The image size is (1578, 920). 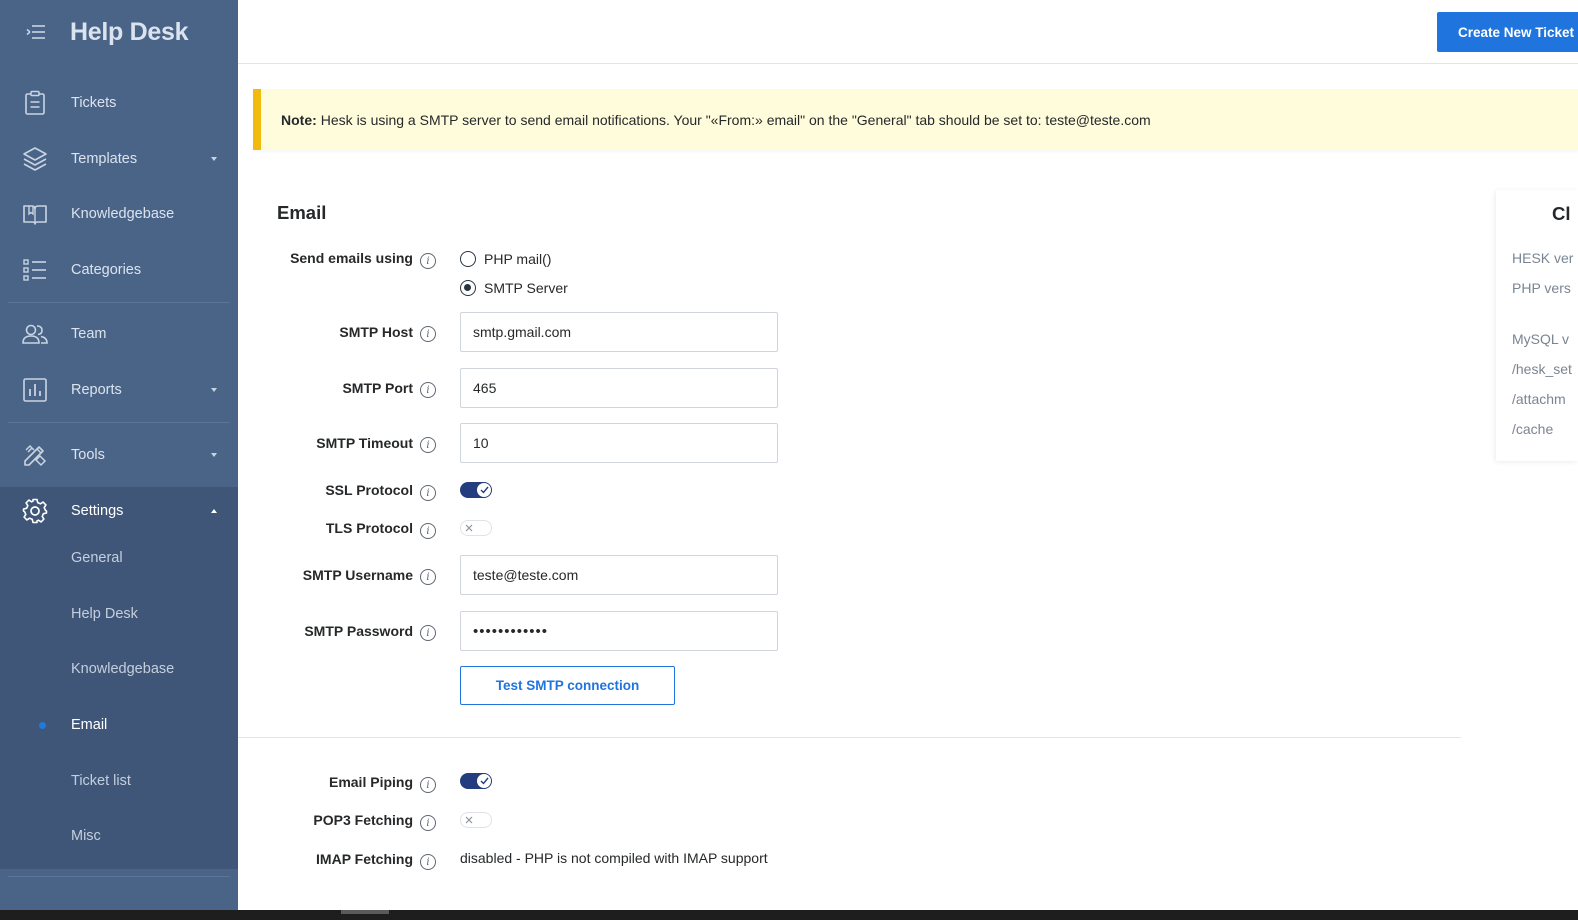 What do you see at coordinates (1539, 399) in the screenshot?
I see `panel-line: /attachm` at bounding box center [1539, 399].